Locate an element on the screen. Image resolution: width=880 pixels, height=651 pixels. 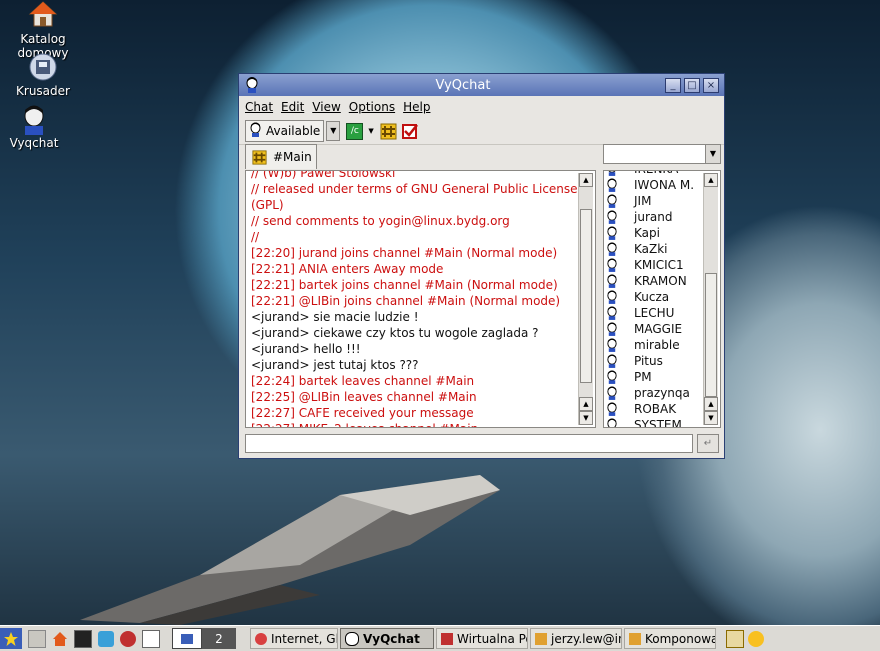
user-name: KMICIC1 is located at coordinates (659, 265).